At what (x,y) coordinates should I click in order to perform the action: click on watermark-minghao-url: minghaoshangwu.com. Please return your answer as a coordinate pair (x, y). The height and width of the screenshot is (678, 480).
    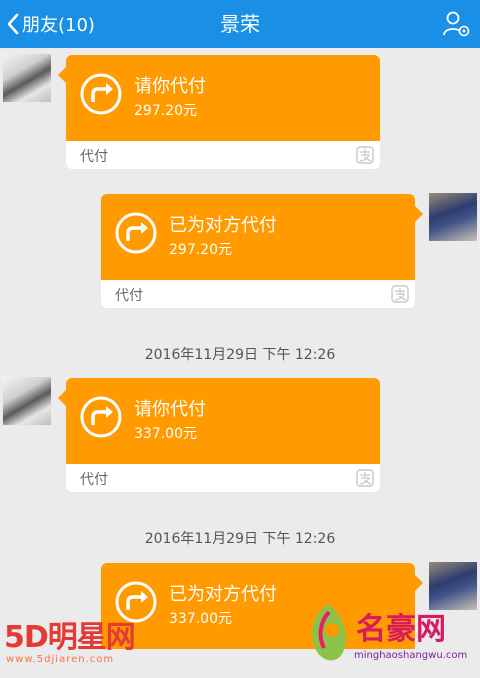
    Looking at the image, I should click on (411, 655).